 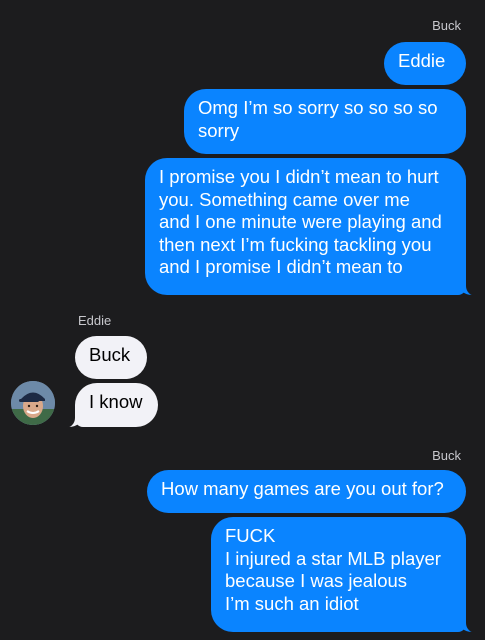 I want to click on incoming-message: Buck, so click(x=111, y=357).